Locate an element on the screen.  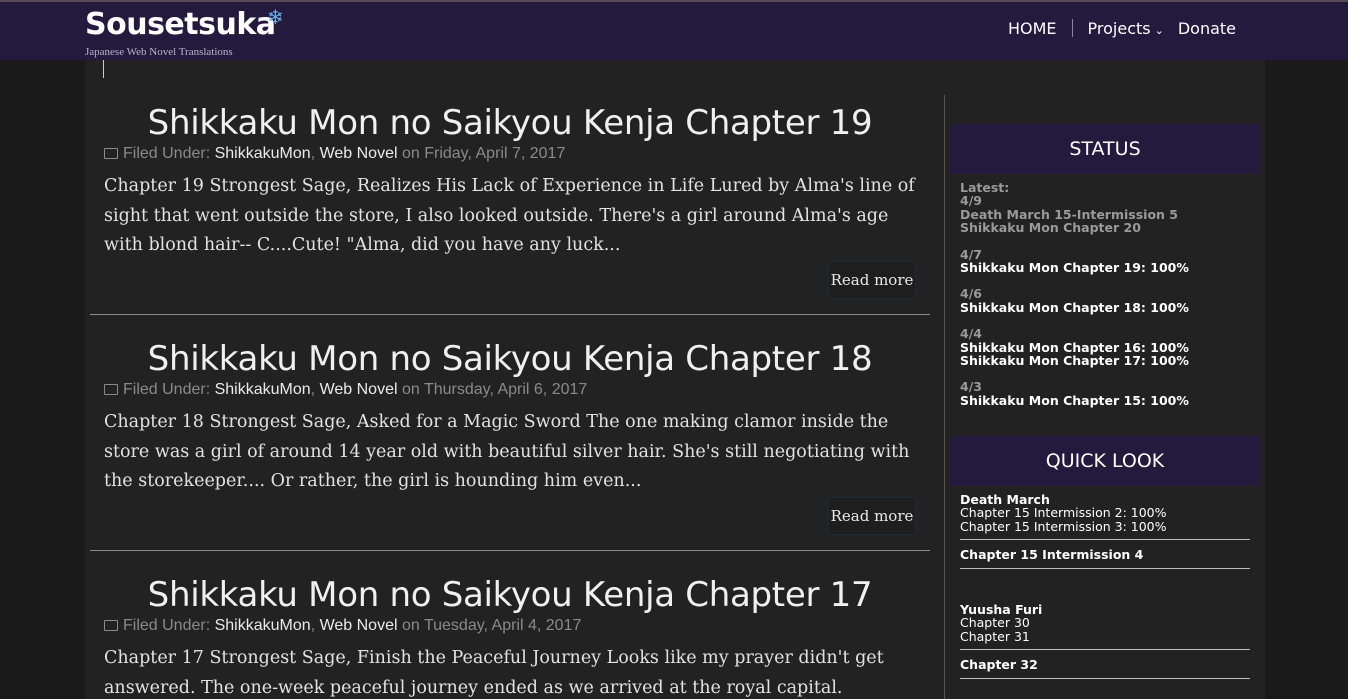
snowflake-icon: ❄ is located at coordinates (275, 18).